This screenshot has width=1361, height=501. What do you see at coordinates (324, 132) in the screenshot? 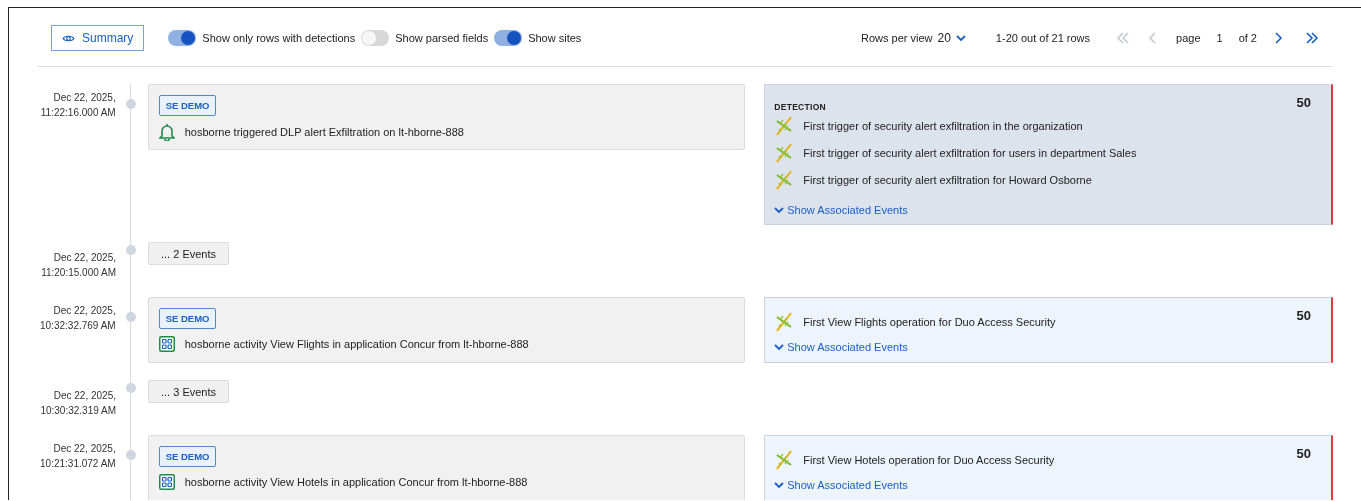
I see `event-text: hosborne triggered DLP alert Exfiltration on lt-hborne-888` at bounding box center [324, 132].